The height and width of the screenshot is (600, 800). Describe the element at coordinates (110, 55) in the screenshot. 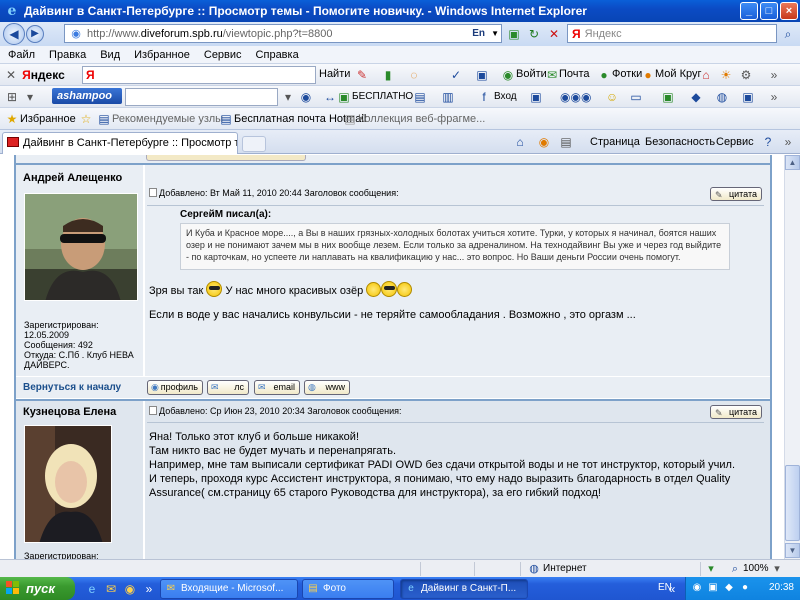

I see `menu-view: Вид` at that location.